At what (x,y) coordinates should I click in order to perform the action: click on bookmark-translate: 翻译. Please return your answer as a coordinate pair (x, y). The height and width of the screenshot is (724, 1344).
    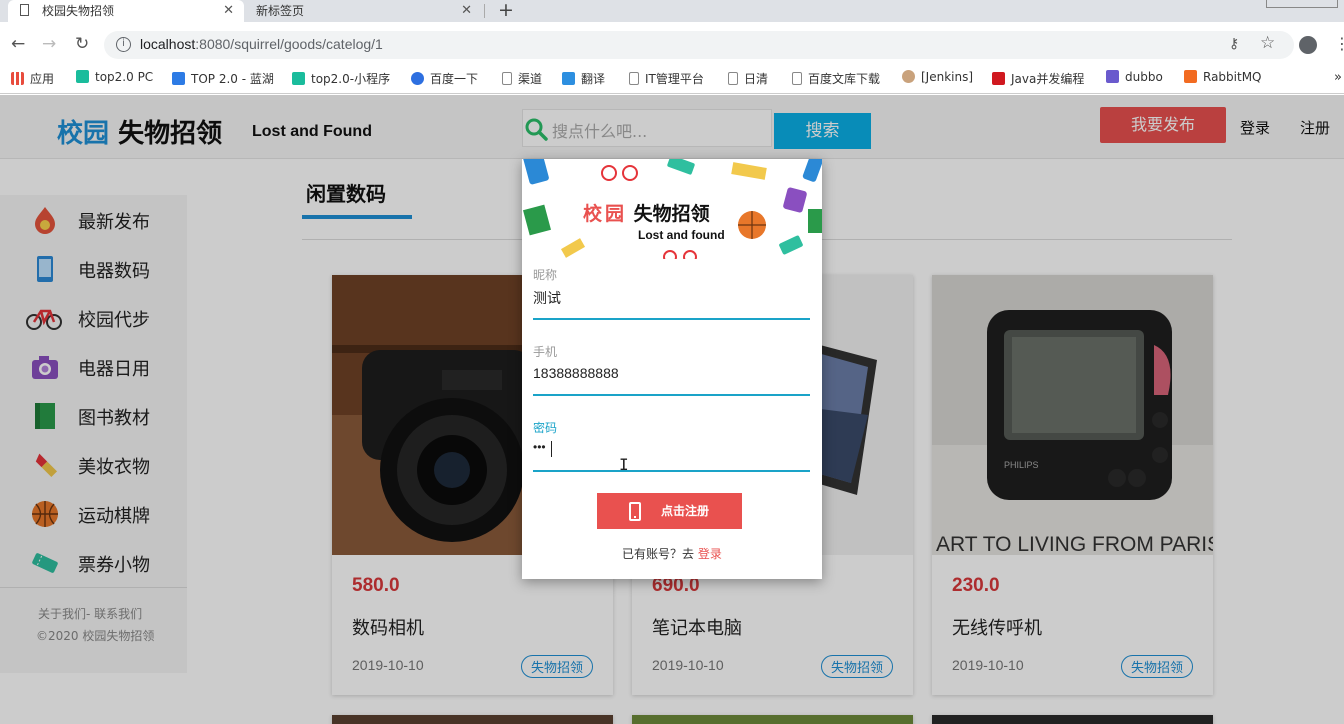
    Looking at the image, I should click on (583, 78).